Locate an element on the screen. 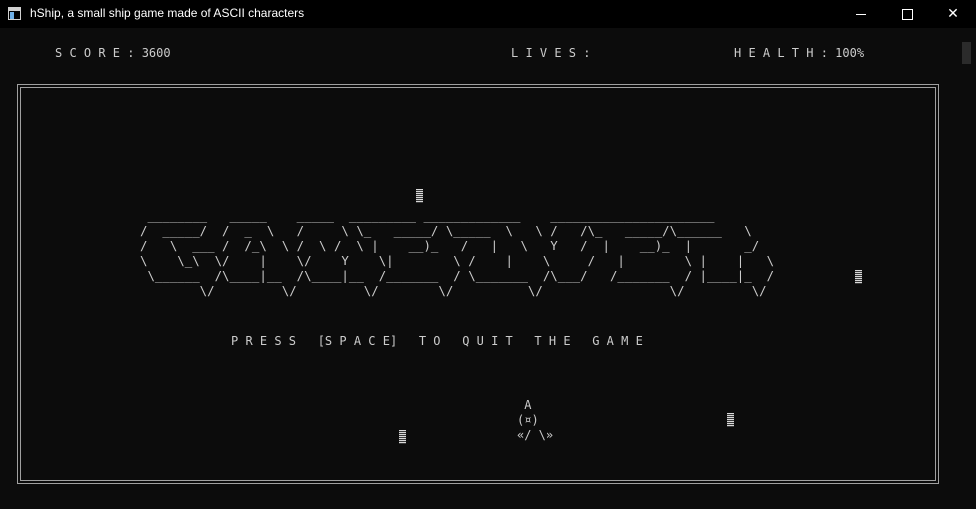 The height and width of the screenshot is (509, 976). maximize-button is located at coordinates (907, 14).